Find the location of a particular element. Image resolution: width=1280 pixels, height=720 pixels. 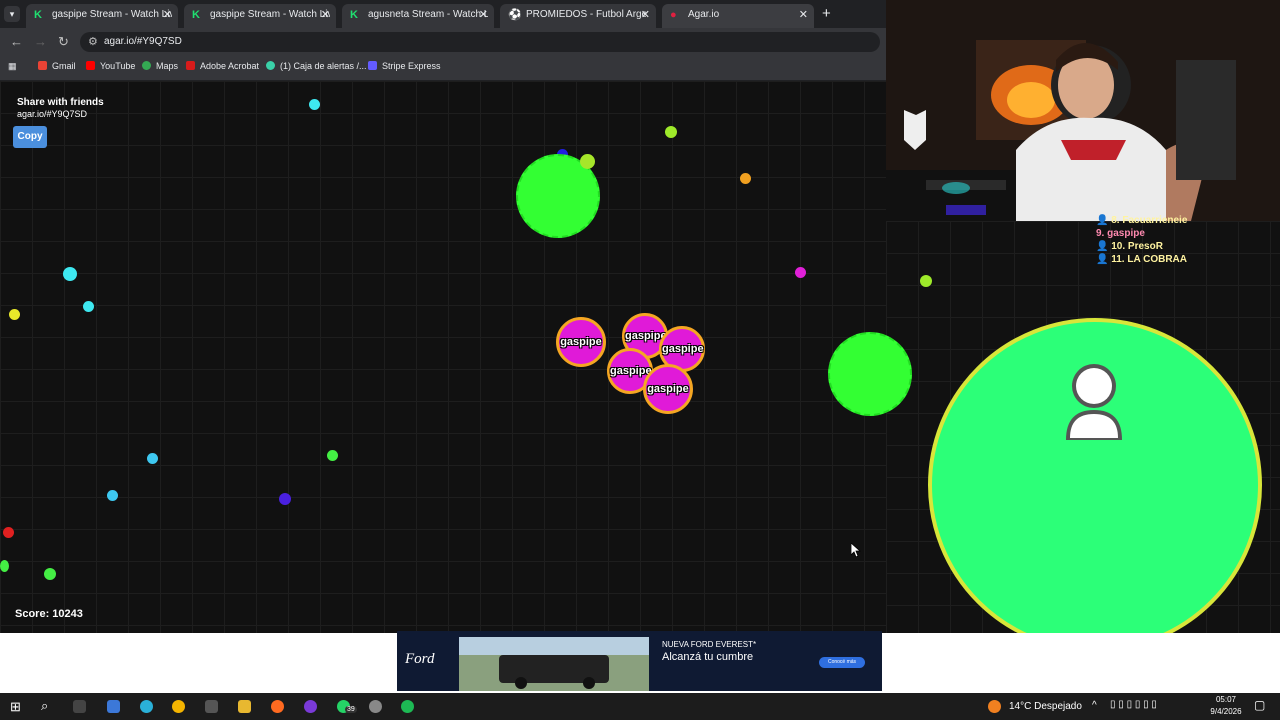

car-image is located at coordinates (554, 664).